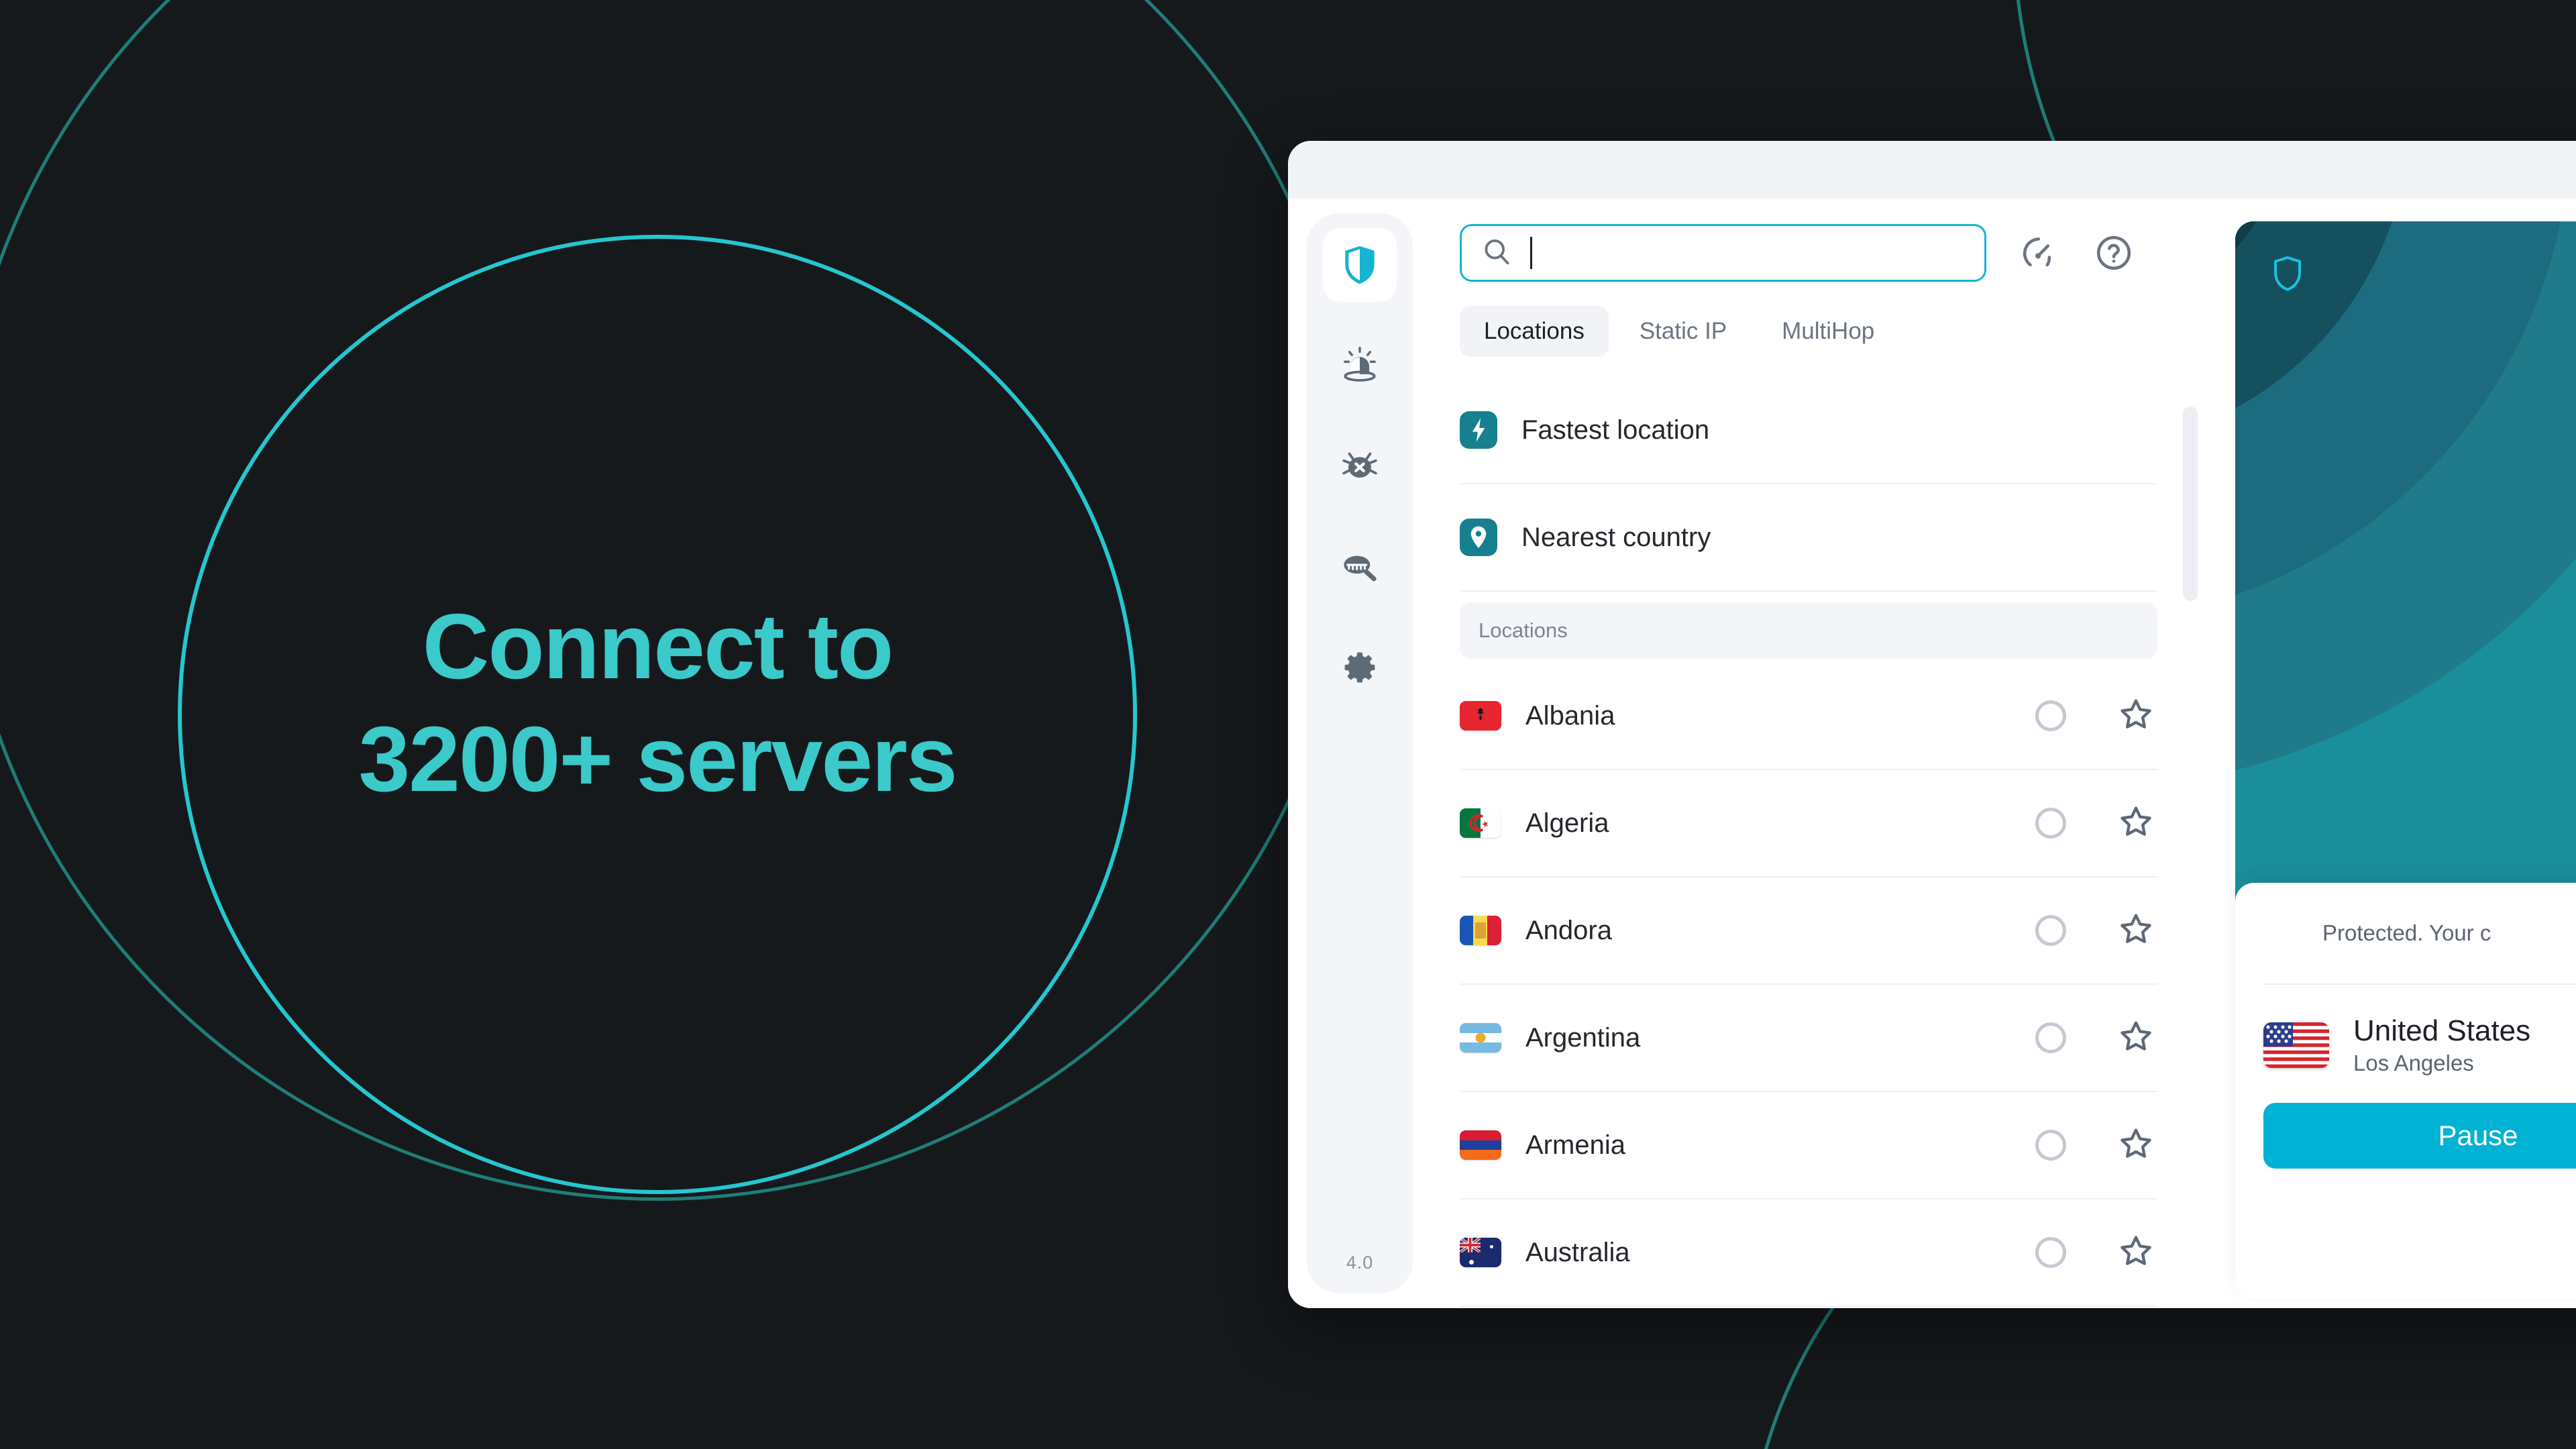  What do you see at coordinates (658, 646) in the screenshot?
I see `hero-line-1: Connect to` at bounding box center [658, 646].